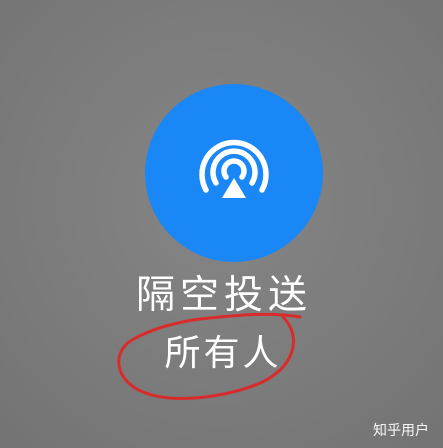 This screenshot has width=443, height=448. I want to click on airdrop-icon, so click(234, 168).